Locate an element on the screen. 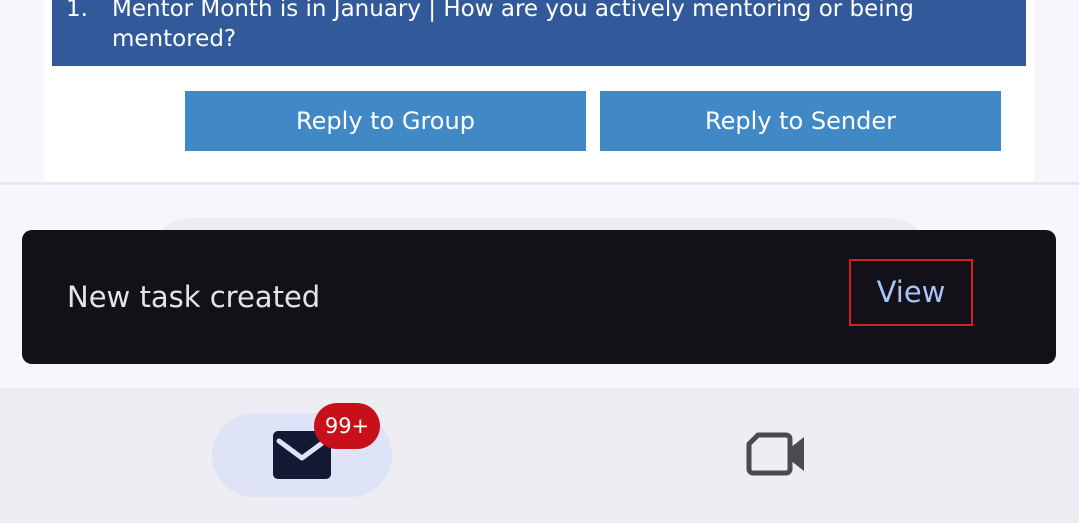 The width and height of the screenshot is (1079, 523). reply-to-group-button: Reply to Group is located at coordinates (385, 121).